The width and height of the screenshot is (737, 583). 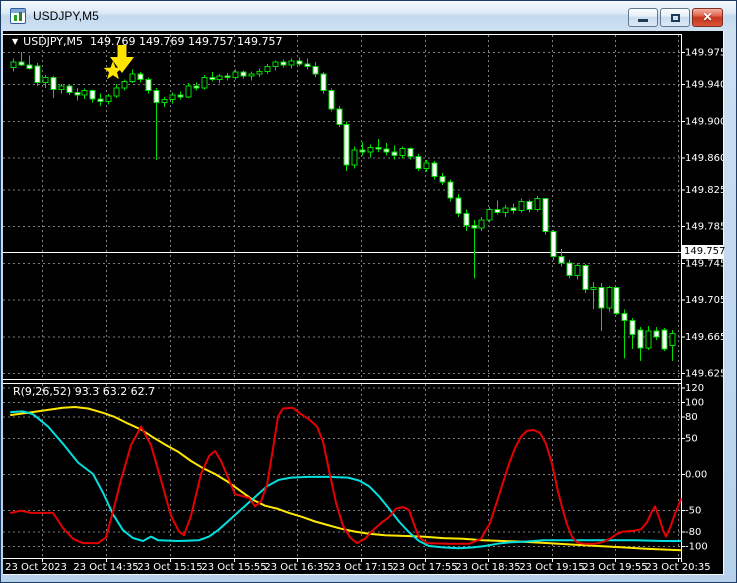 I want to click on svg-text: -50, so click(x=693, y=511).